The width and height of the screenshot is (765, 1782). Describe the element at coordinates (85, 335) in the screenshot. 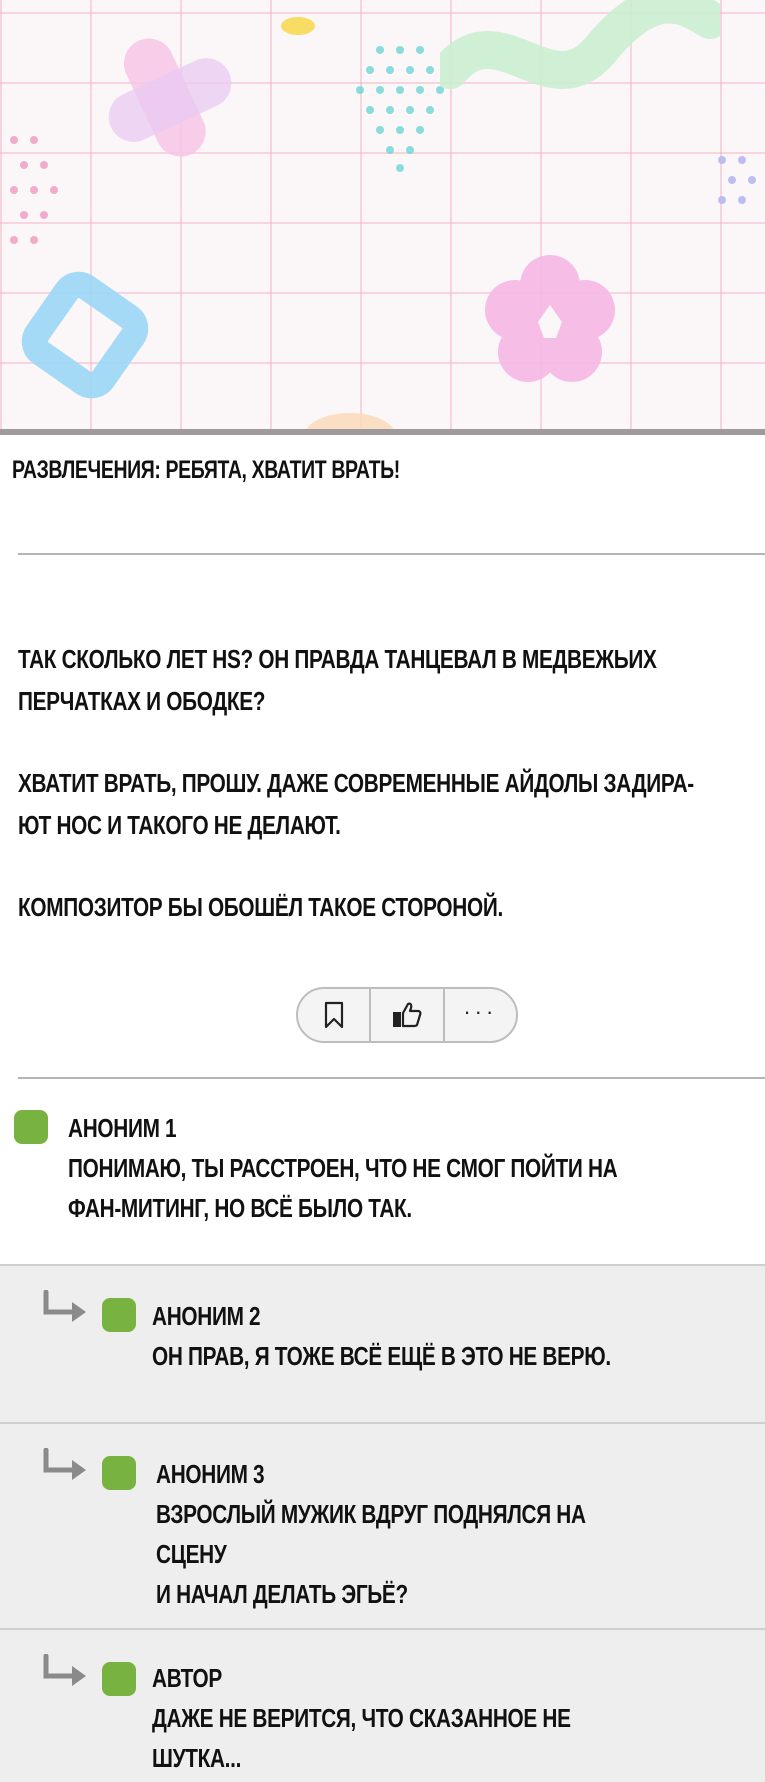

I see `blue-diamond-shape` at that location.